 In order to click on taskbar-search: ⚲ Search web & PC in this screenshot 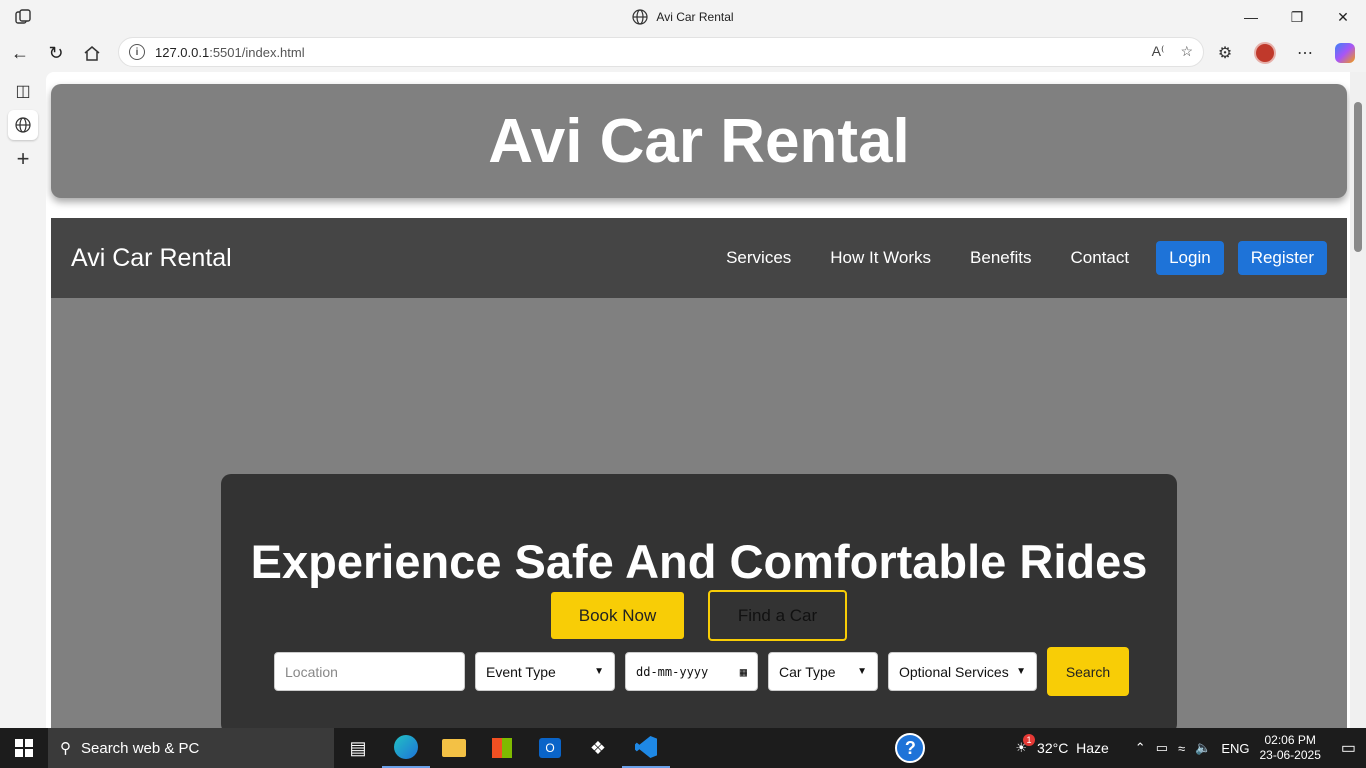, I will do `click(191, 748)`.